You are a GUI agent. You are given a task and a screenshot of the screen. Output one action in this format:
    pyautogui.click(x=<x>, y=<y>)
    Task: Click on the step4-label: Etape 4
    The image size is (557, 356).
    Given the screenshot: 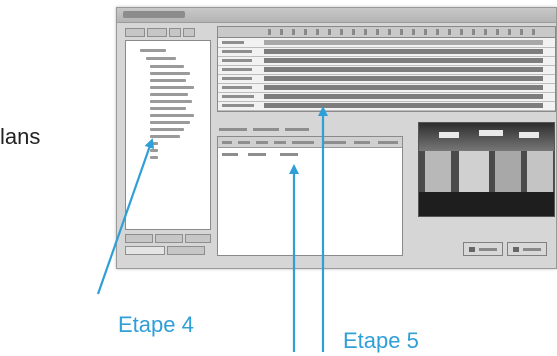 What is the action you would take?
    pyautogui.click(x=156, y=324)
    